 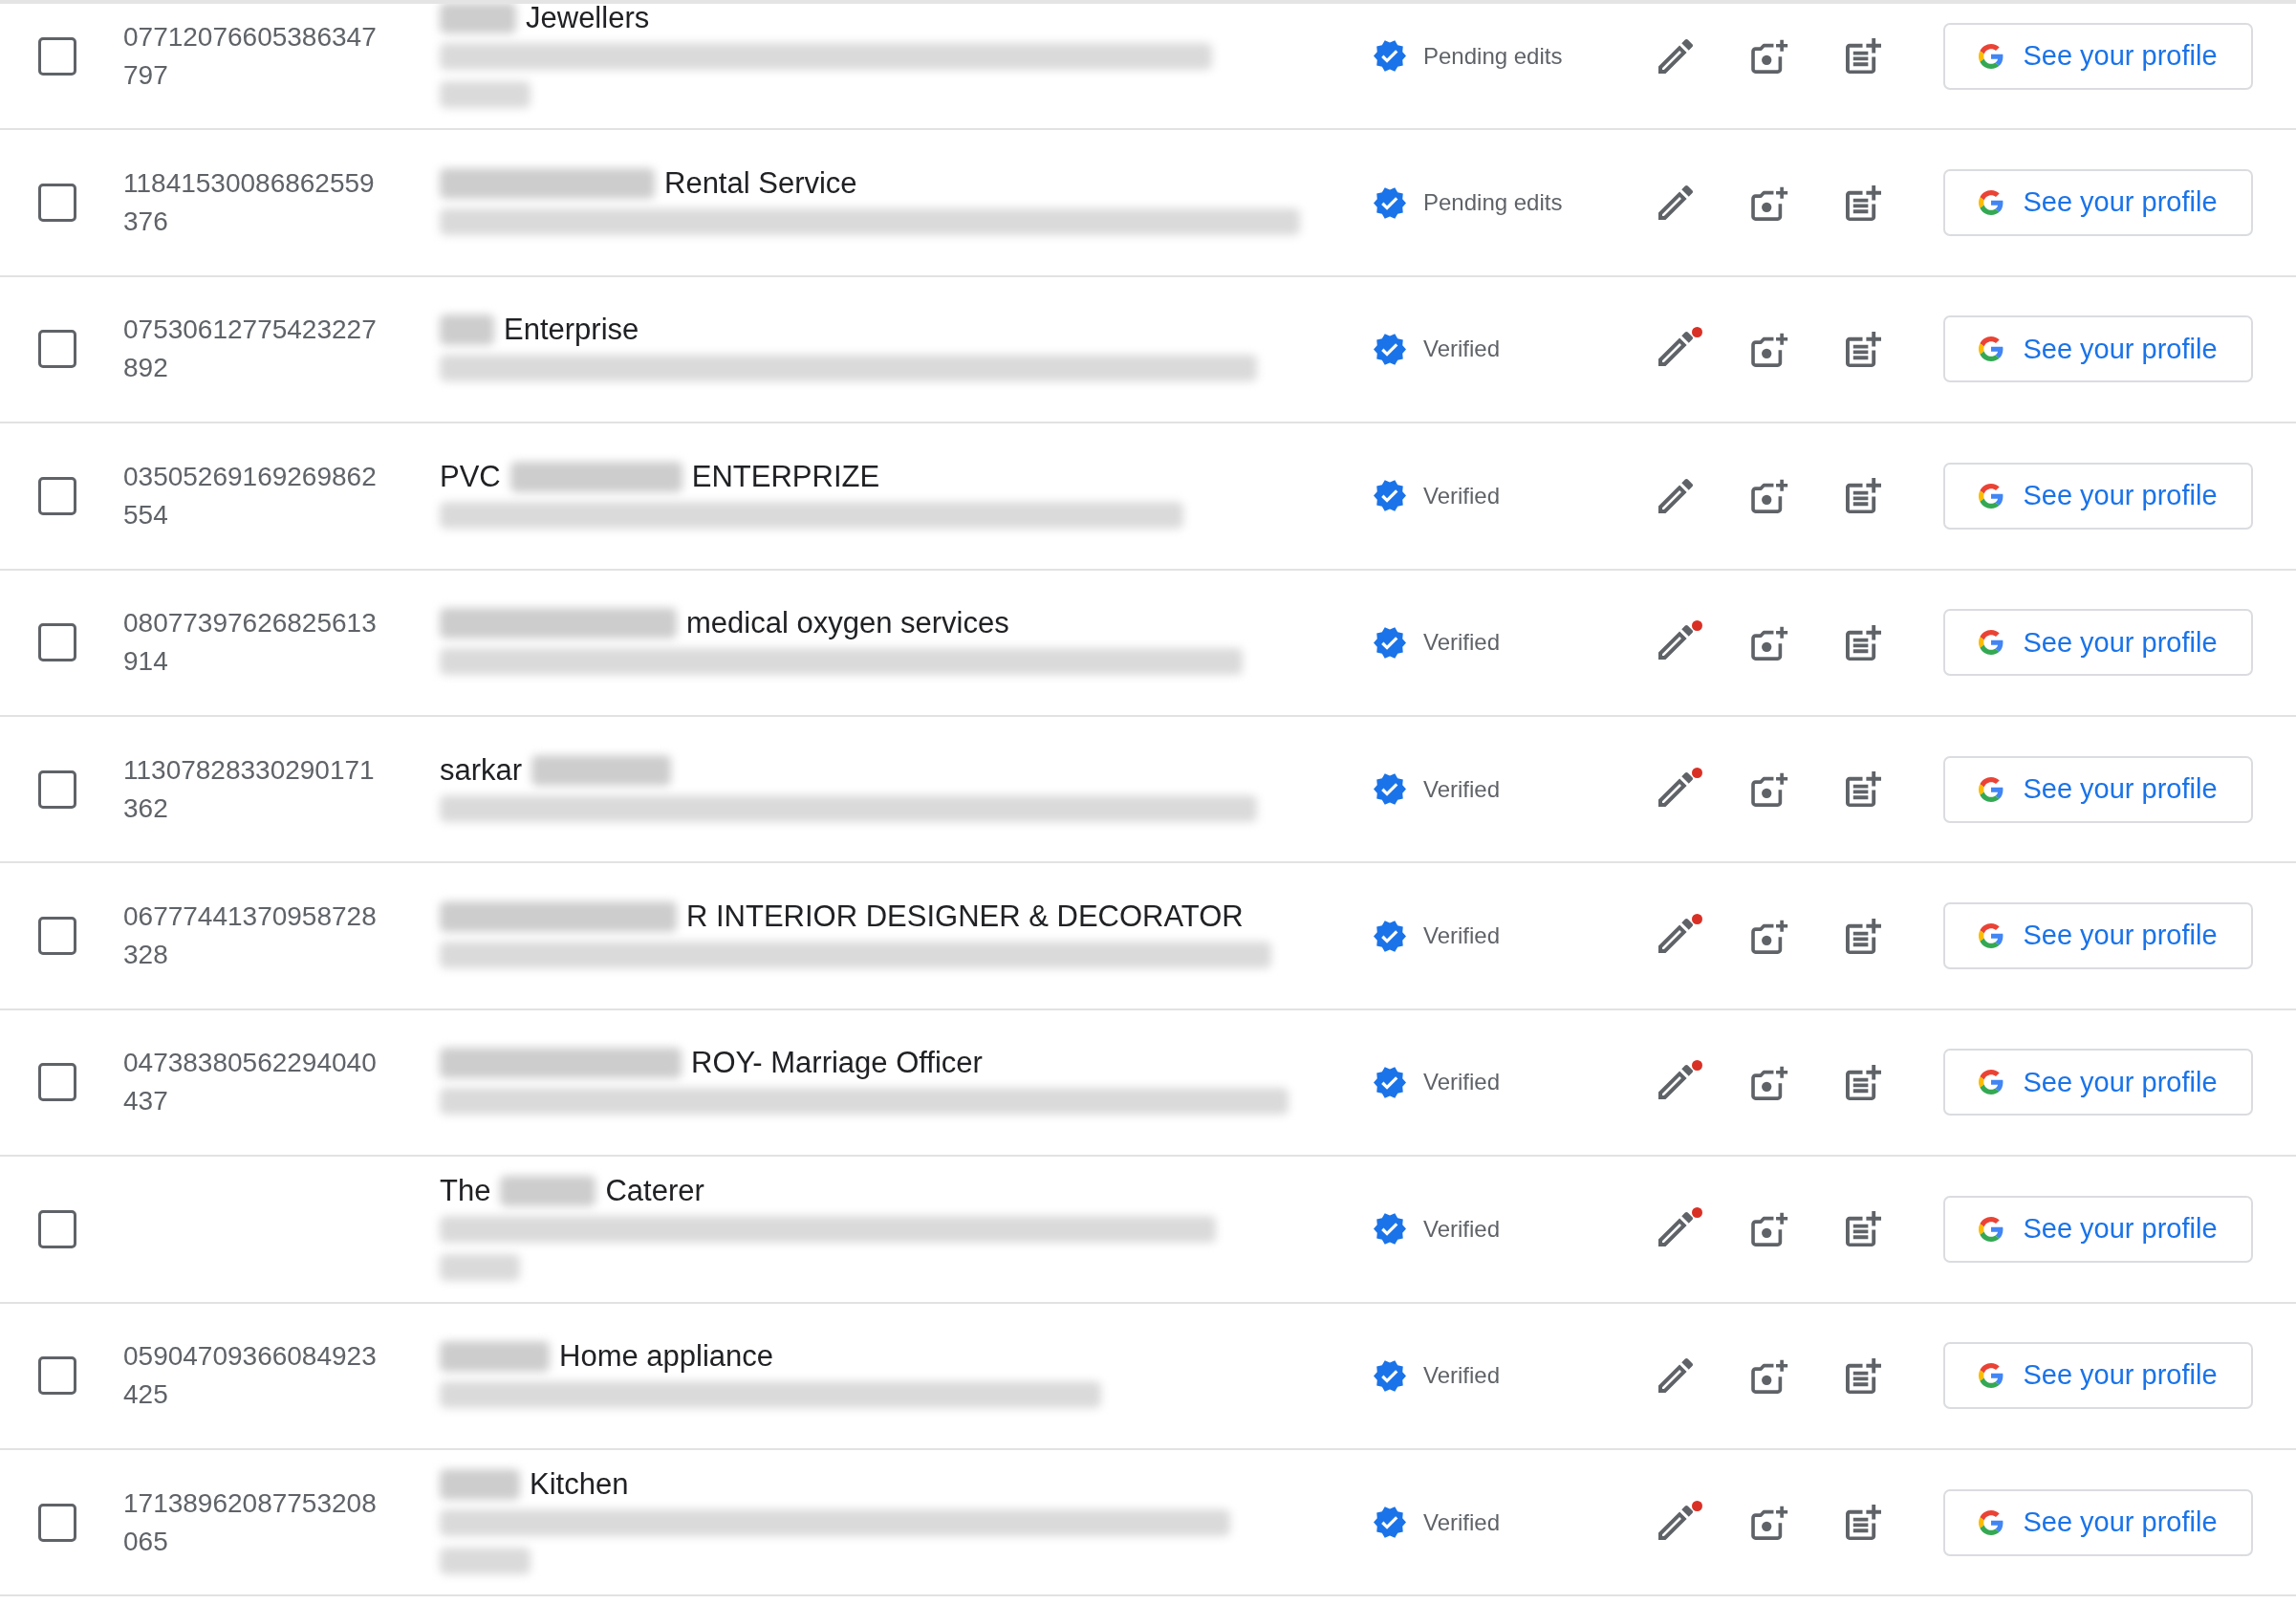 What do you see at coordinates (467, 330) in the screenshot?
I see `blurred-text` at bounding box center [467, 330].